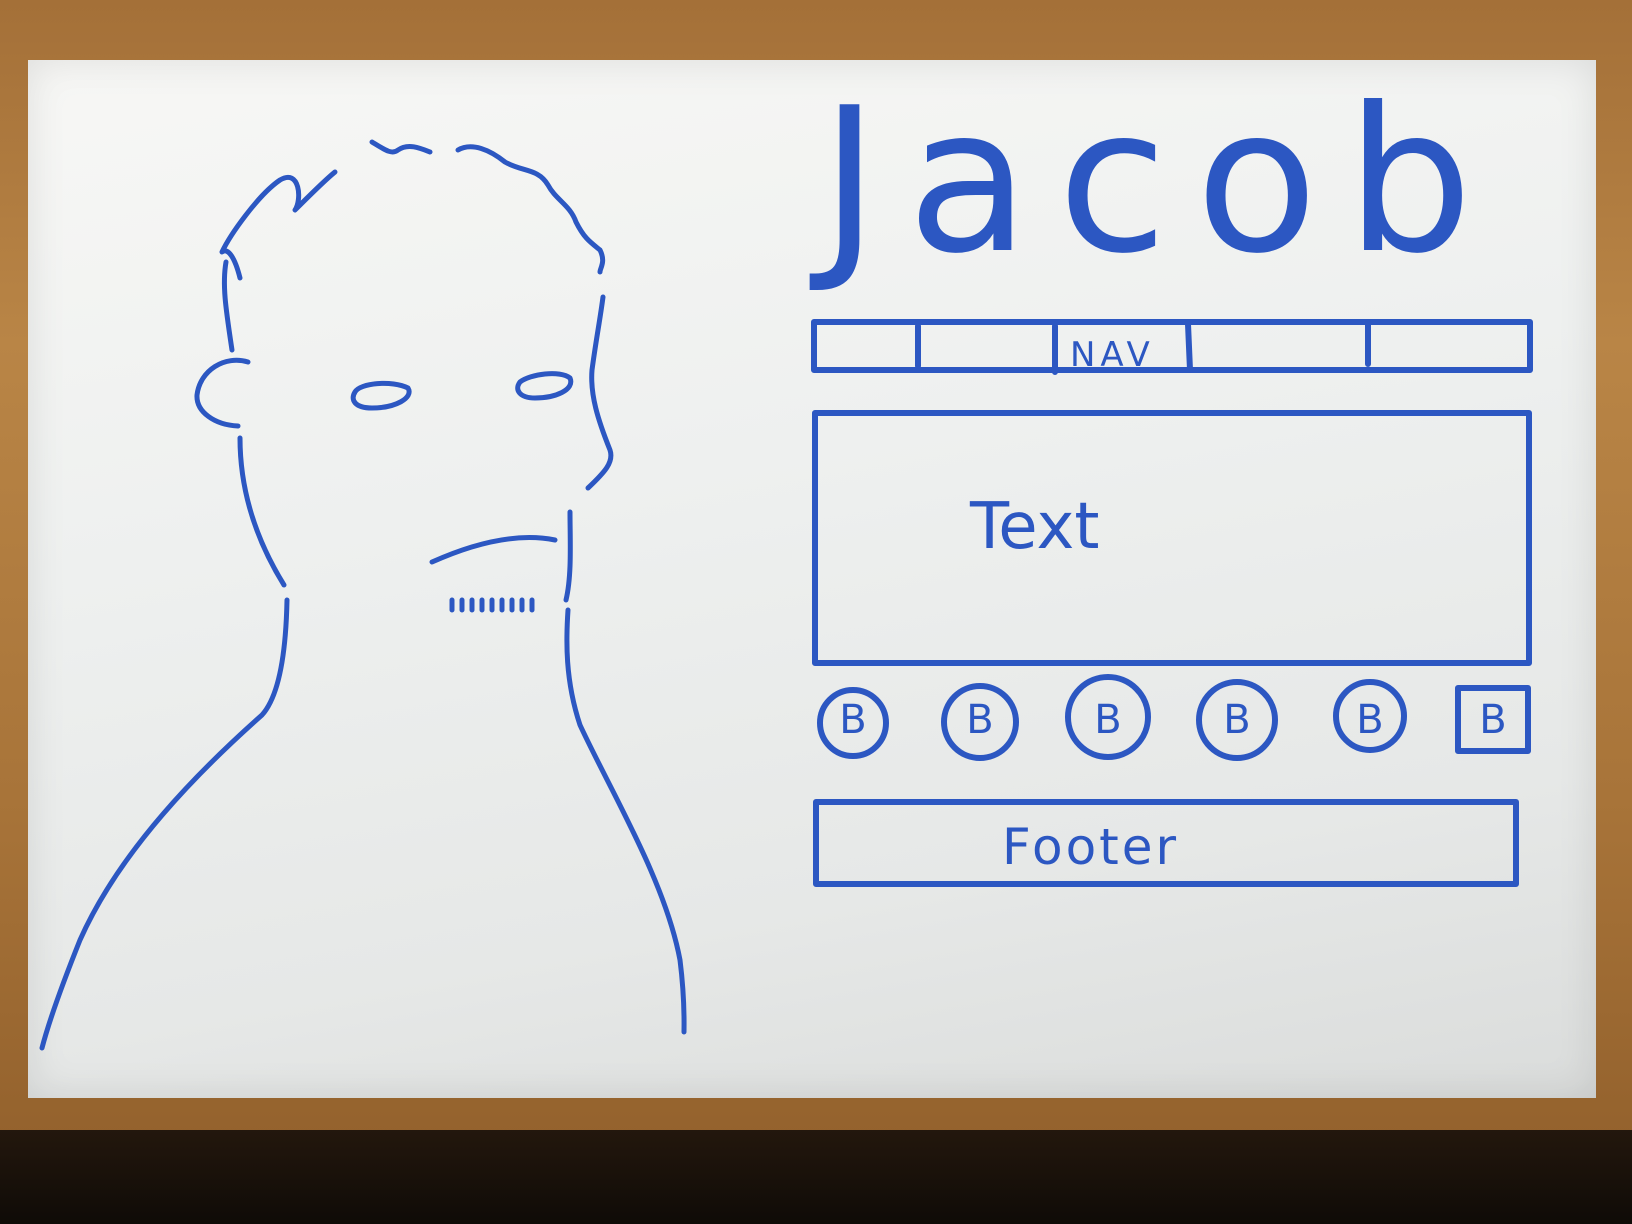 This screenshot has height=1224, width=1632. Describe the element at coordinates (1112, 355) in the screenshot. I see `nav-label: NAV` at that location.